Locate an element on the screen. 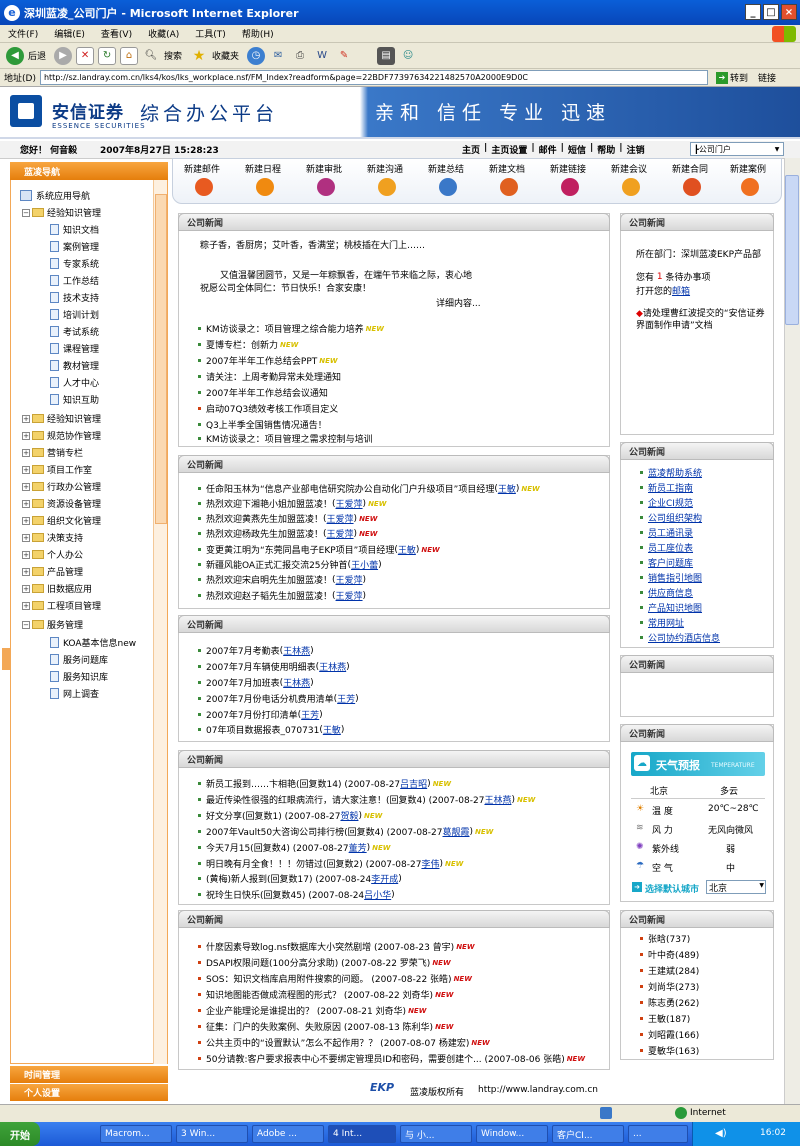  edit-icon: W is located at coordinates (322, 56).